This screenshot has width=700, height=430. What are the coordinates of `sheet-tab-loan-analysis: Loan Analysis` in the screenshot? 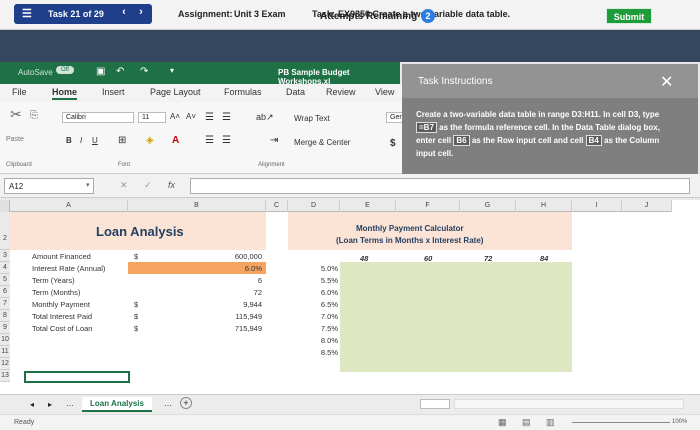 It's located at (117, 404).